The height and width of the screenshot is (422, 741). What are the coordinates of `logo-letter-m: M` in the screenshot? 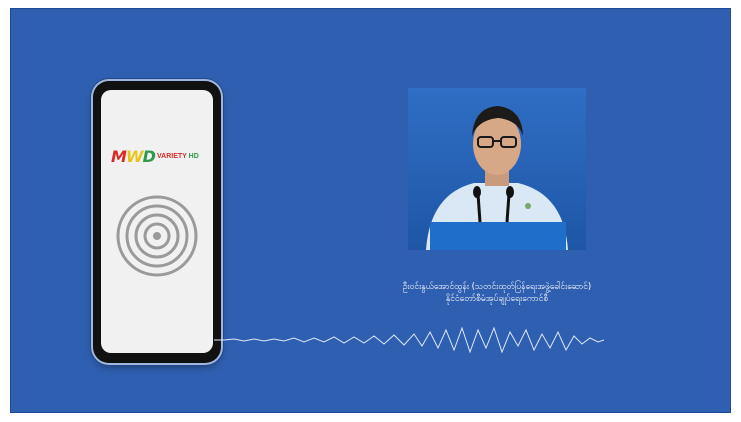 It's located at (119, 156).